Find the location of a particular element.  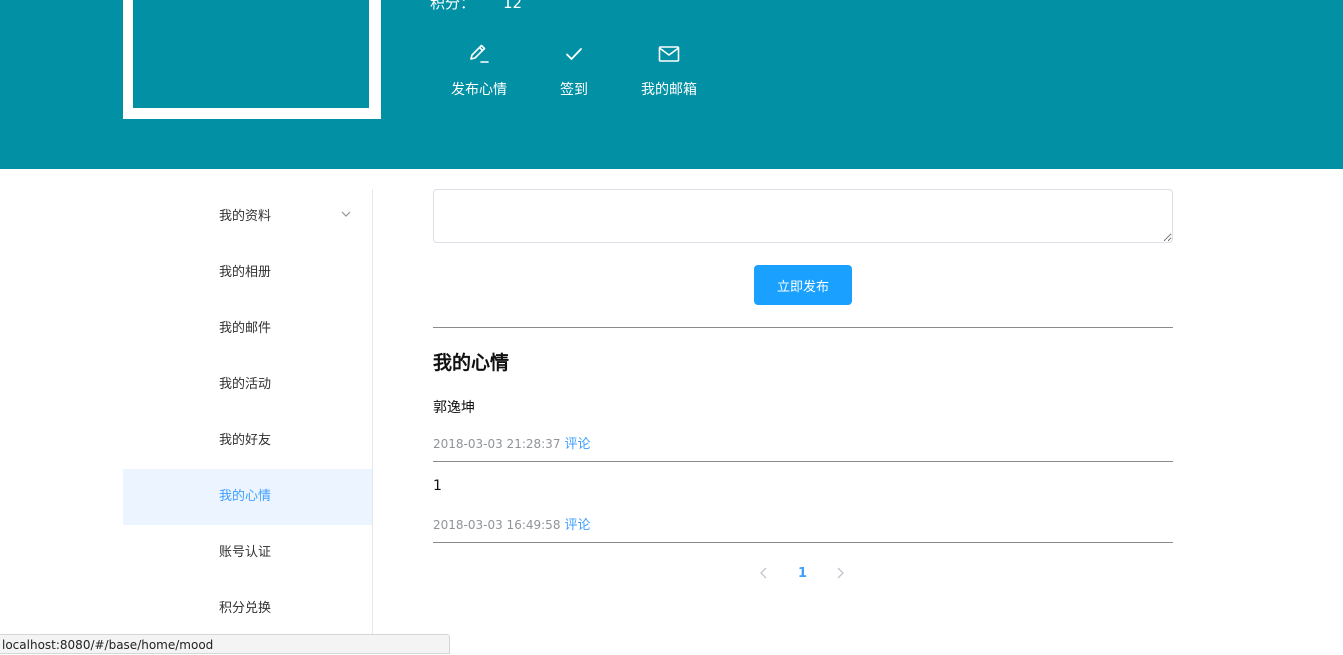

sidebar-item-mood: 我的心情 is located at coordinates (247, 497).